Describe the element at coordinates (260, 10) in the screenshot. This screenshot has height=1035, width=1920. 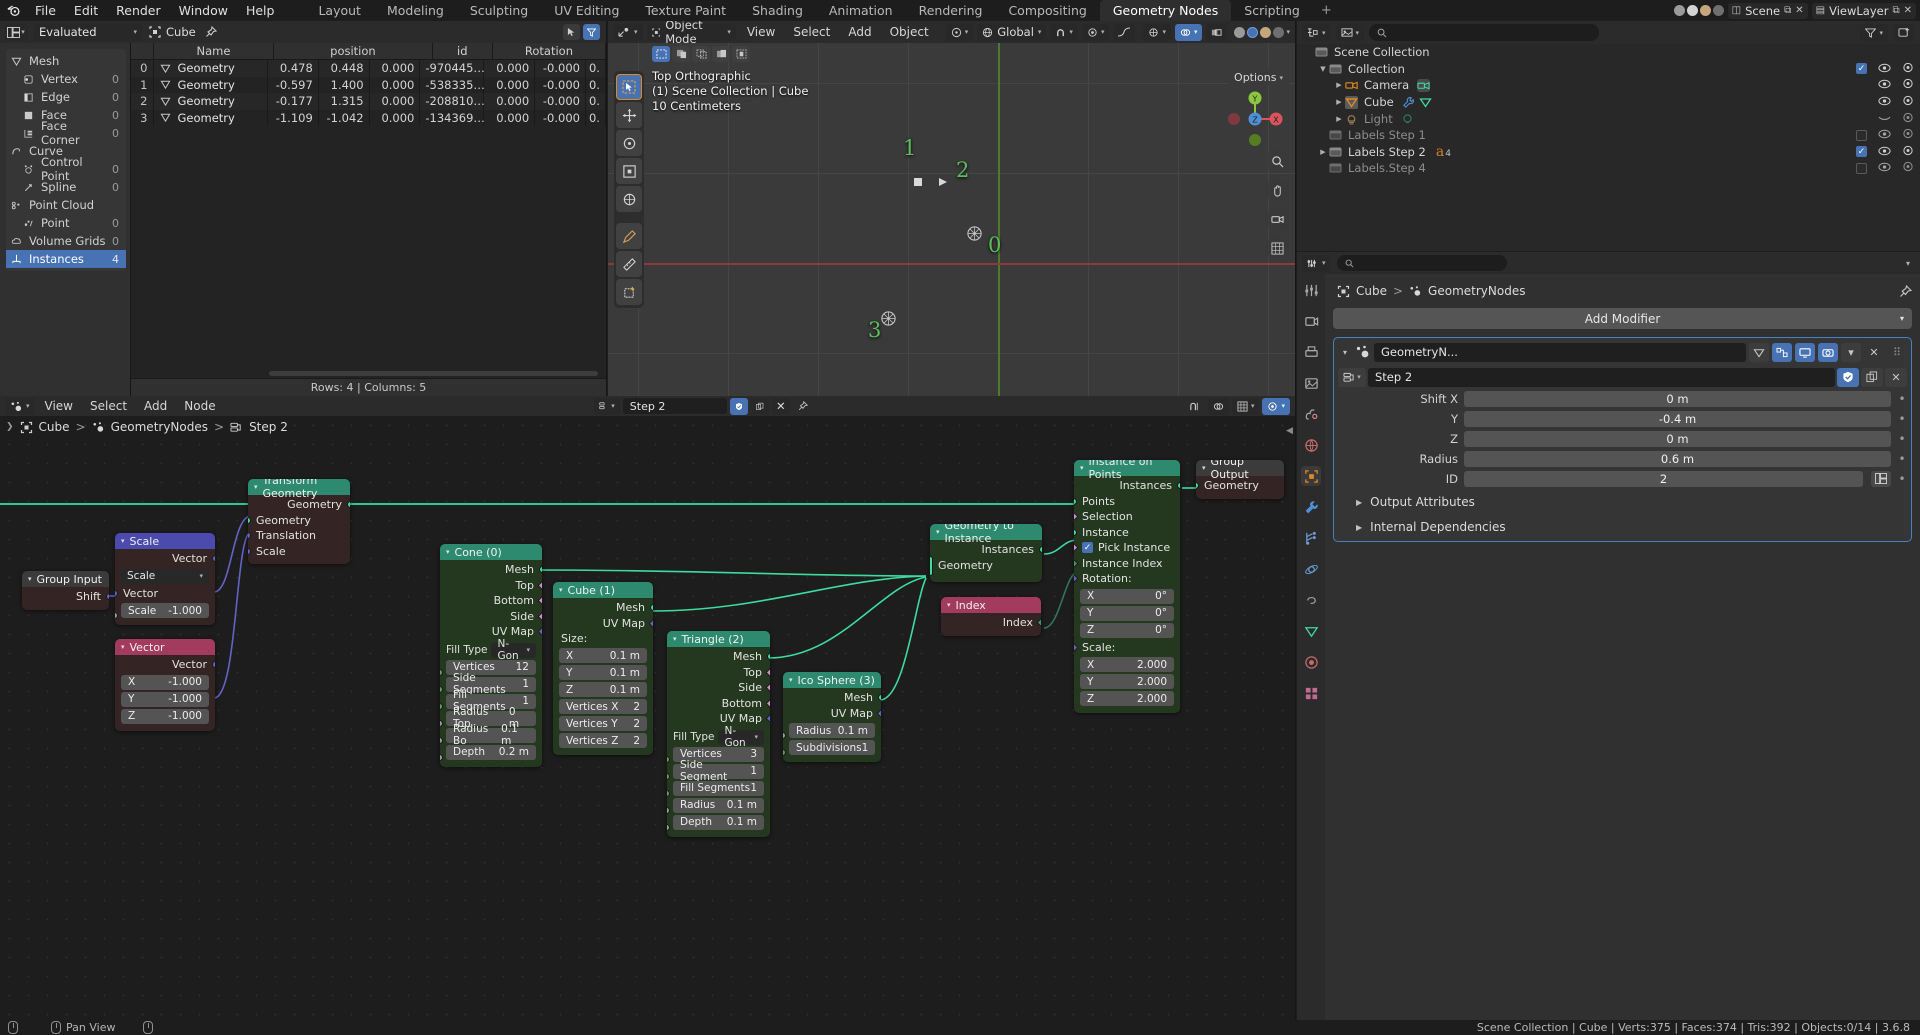
I see `menu-help: Help` at that location.